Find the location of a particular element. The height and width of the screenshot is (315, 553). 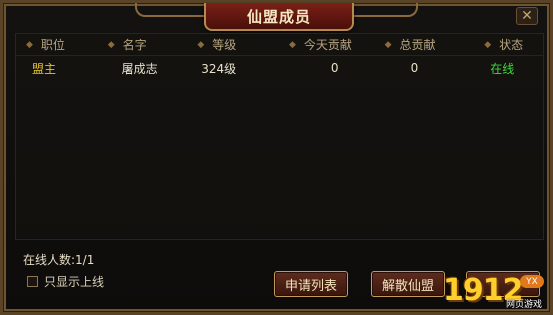

logo-badge: YX is located at coordinates (532, 281).